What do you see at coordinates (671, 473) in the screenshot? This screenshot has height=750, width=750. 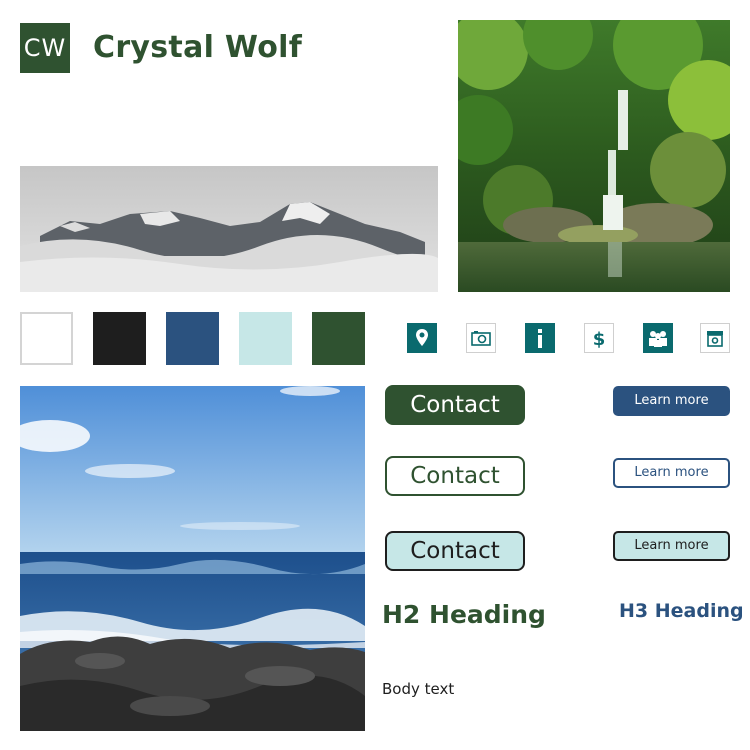 I see `learn-more-button-outline: Learn more` at bounding box center [671, 473].